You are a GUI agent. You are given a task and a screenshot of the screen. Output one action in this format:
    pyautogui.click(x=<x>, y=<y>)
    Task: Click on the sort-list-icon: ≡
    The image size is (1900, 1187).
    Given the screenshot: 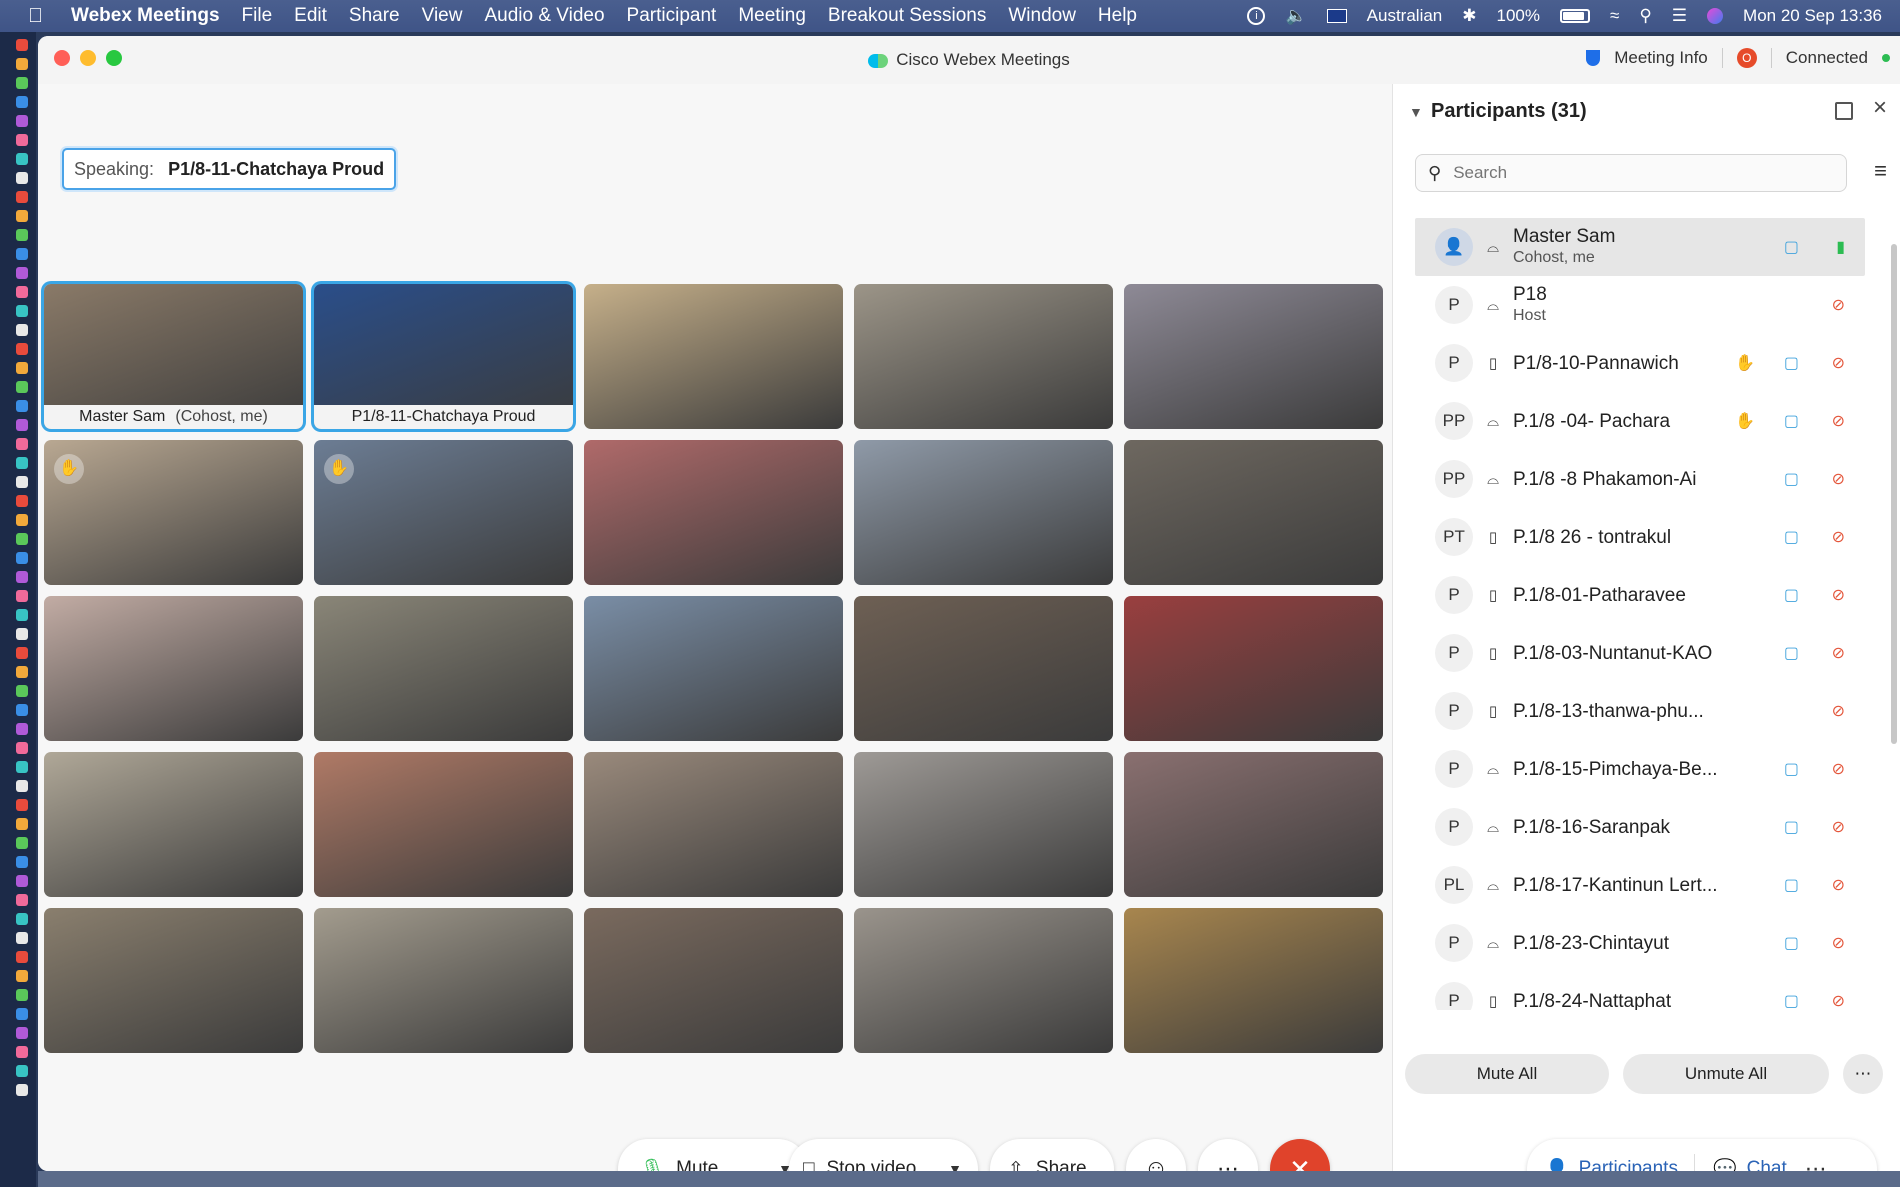 What is the action you would take?
    pyautogui.click(x=1880, y=171)
    